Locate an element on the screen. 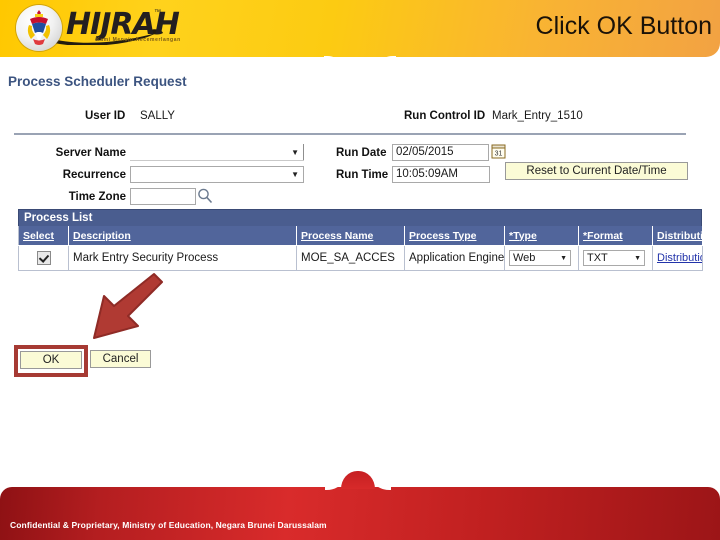 The height and width of the screenshot is (540, 720). server-name-label: Server Name is located at coordinates (90, 153).